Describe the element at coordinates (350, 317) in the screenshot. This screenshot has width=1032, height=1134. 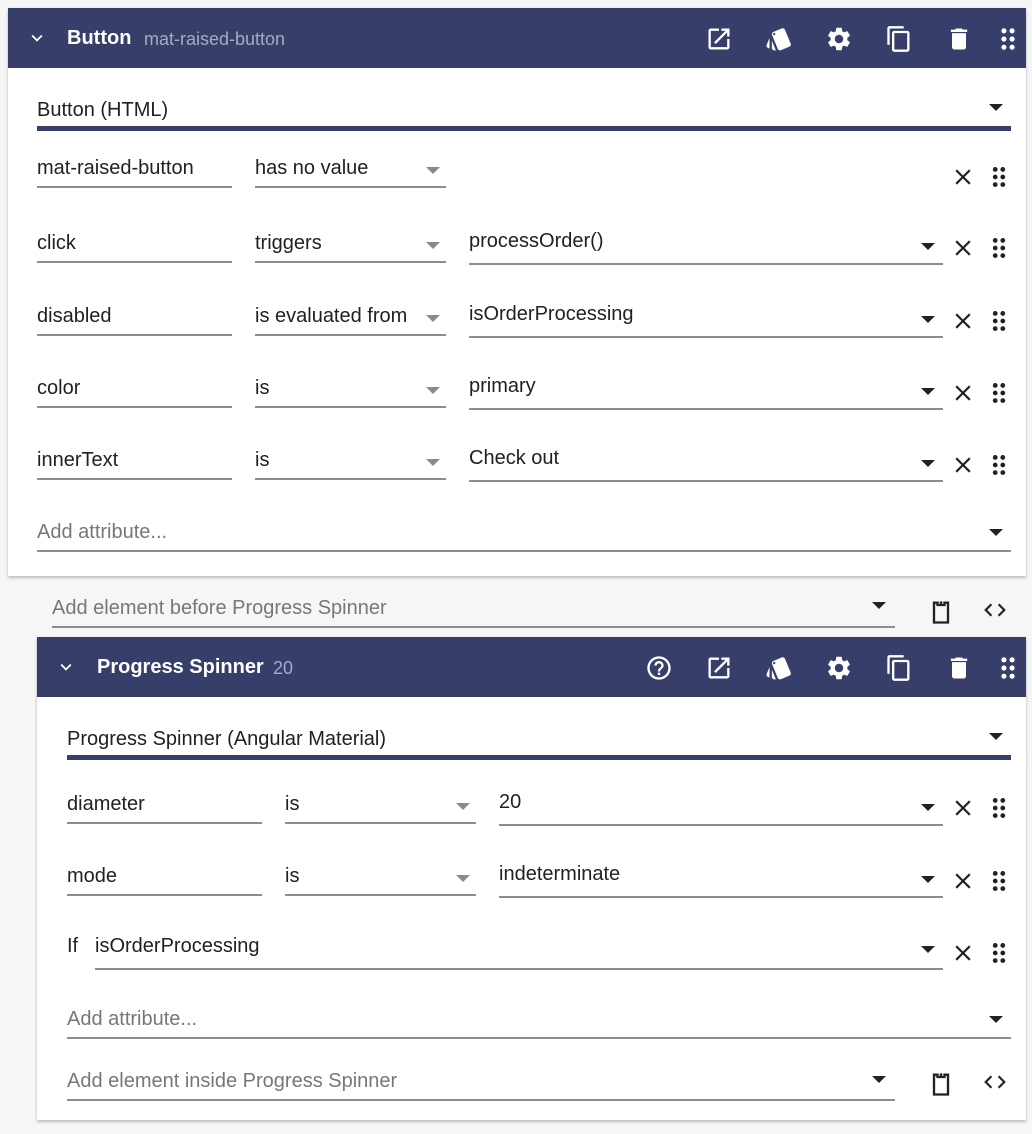
I see `attribute-operator-select: is evaluated from` at that location.